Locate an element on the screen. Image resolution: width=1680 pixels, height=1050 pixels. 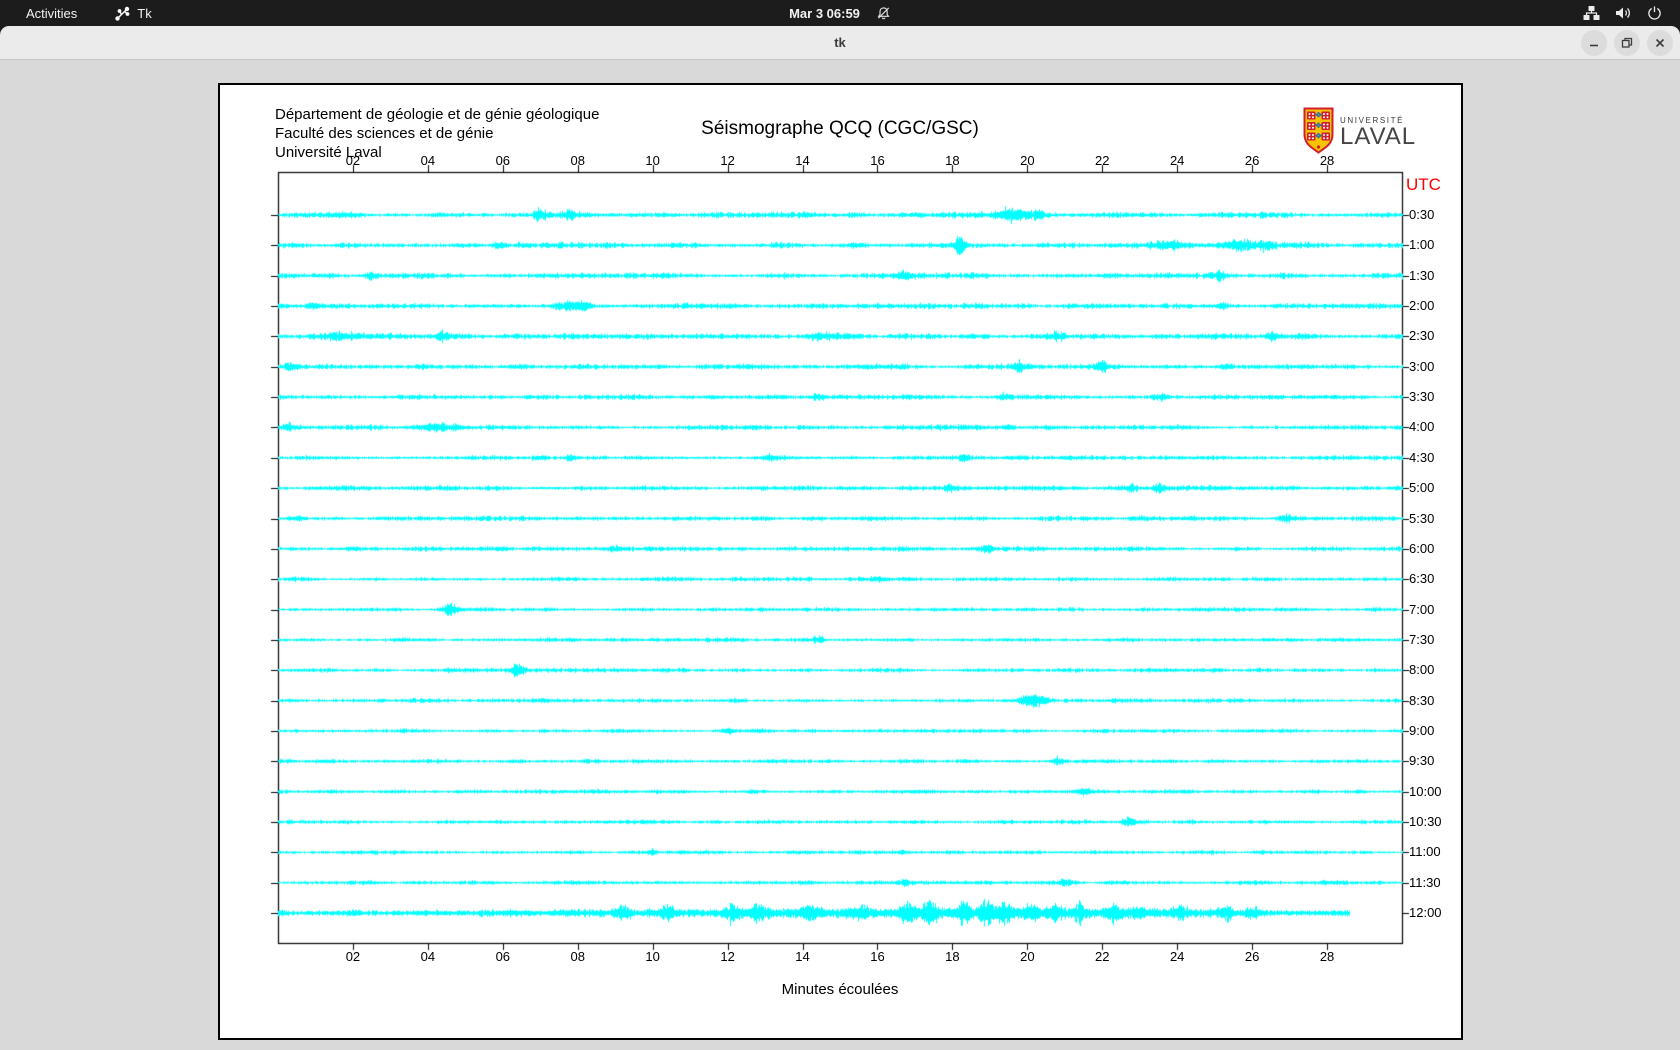
plot-title: Séismographe QCQ (CGC/GSC) is located at coordinates (840, 128).